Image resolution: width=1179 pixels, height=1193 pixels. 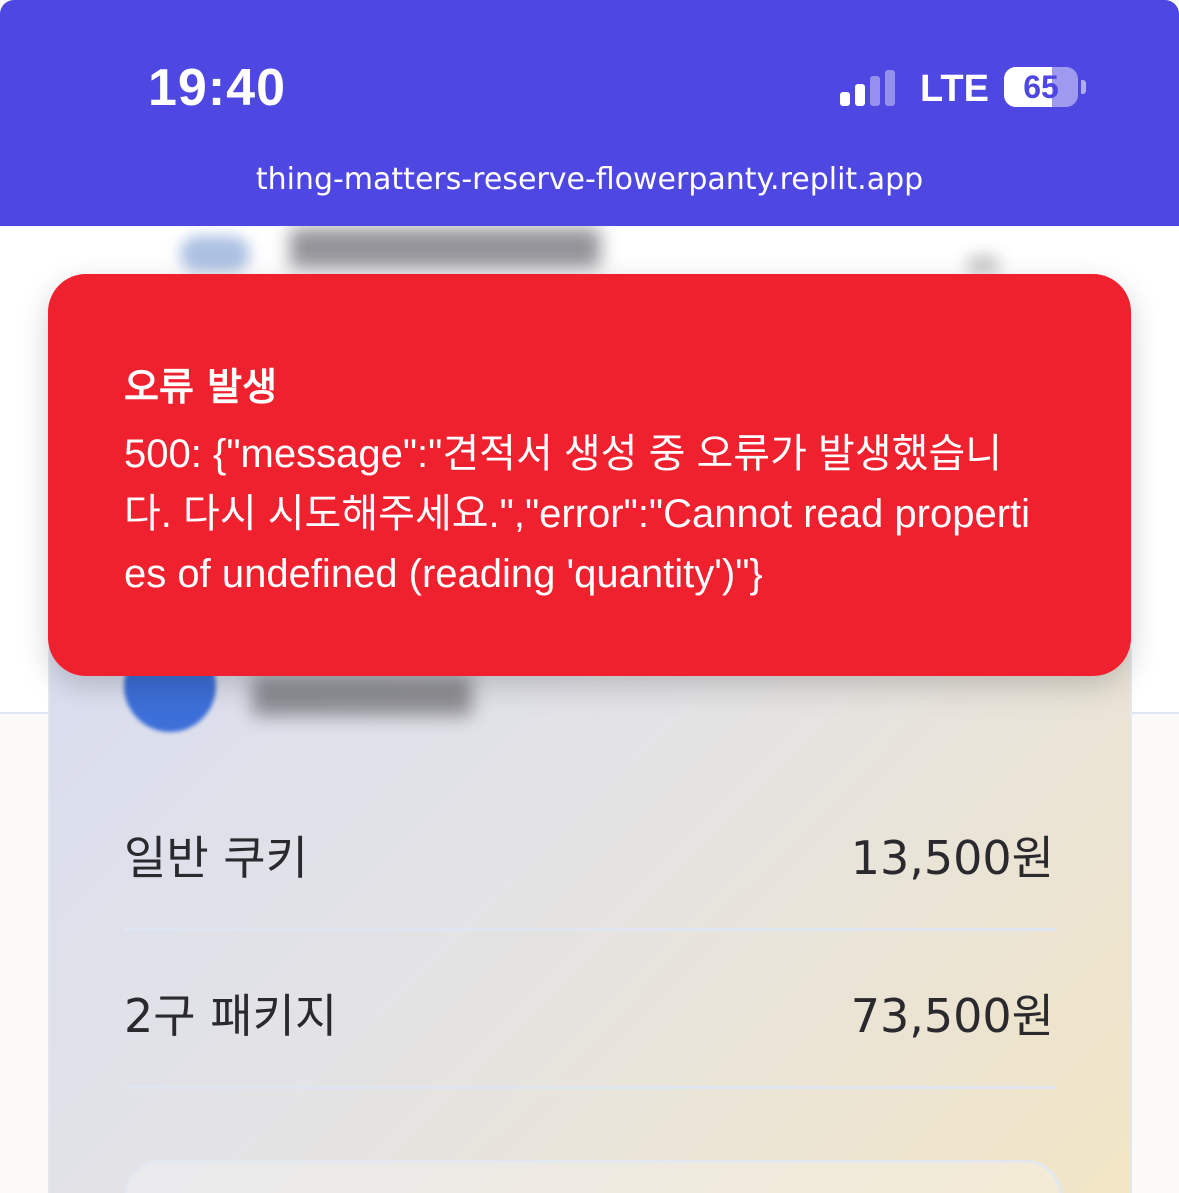 I want to click on price-row: 2구 패키지 73,500원, so click(x=590, y=1008).